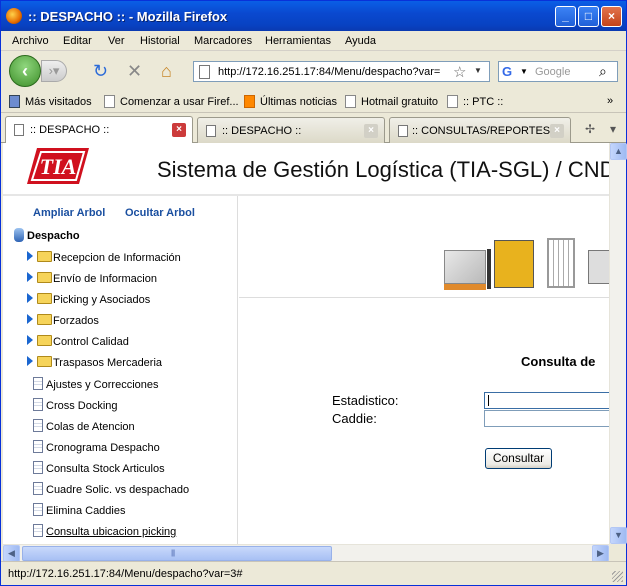 This screenshot has width=627, height=586. Describe the element at coordinates (166, 71) in the screenshot. I see `home-icon: ⌂` at that location.